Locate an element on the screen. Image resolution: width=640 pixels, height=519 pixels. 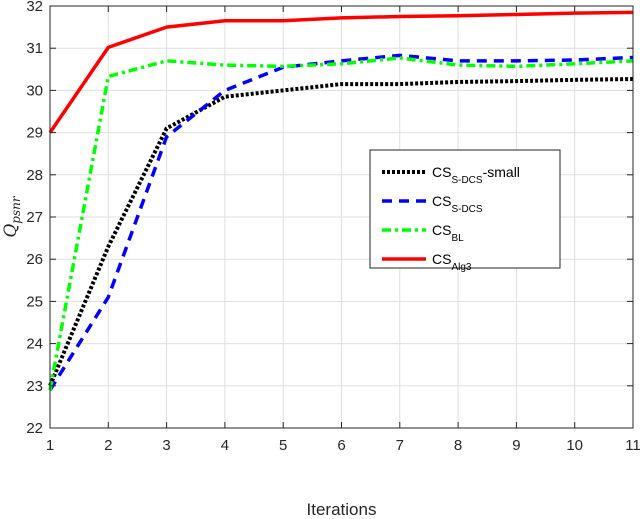
x-axis-label: Iterations is located at coordinates (342, 509).